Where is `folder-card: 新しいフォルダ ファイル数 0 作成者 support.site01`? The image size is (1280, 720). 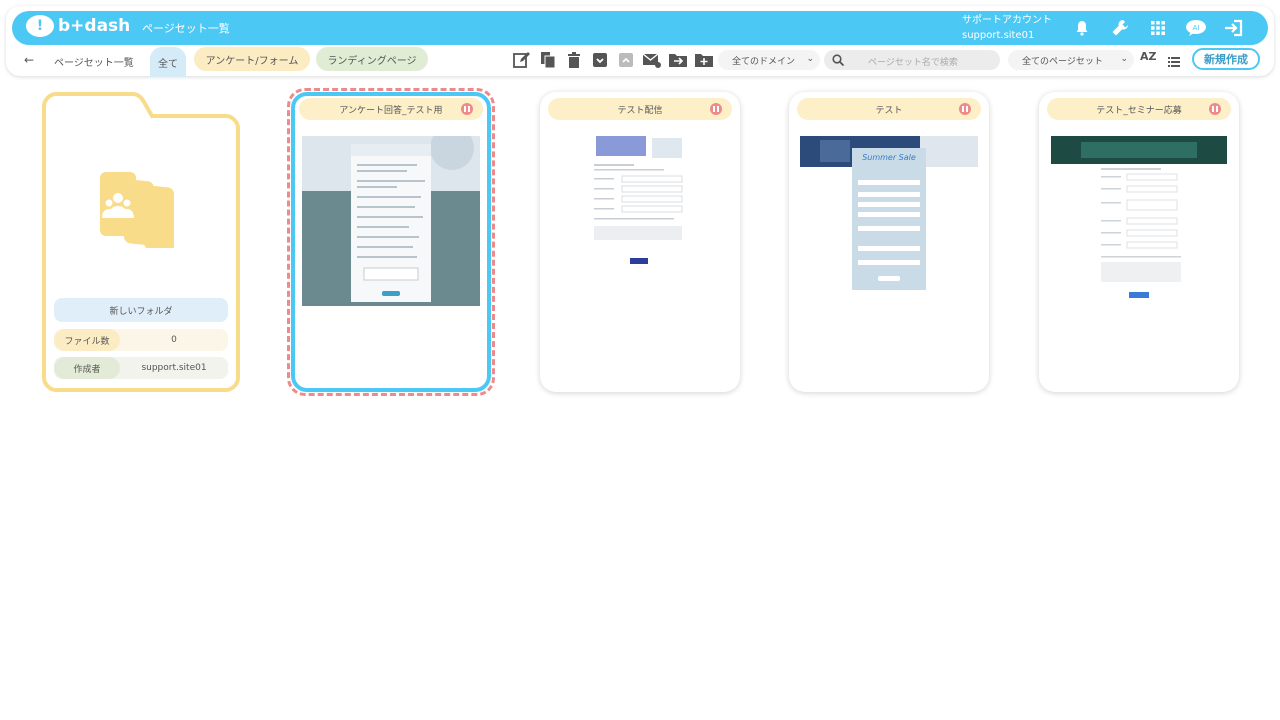
folder-card: 新しいフォルダ ファイル数 0 作成者 support.site01 is located at coordinates (141, 242).